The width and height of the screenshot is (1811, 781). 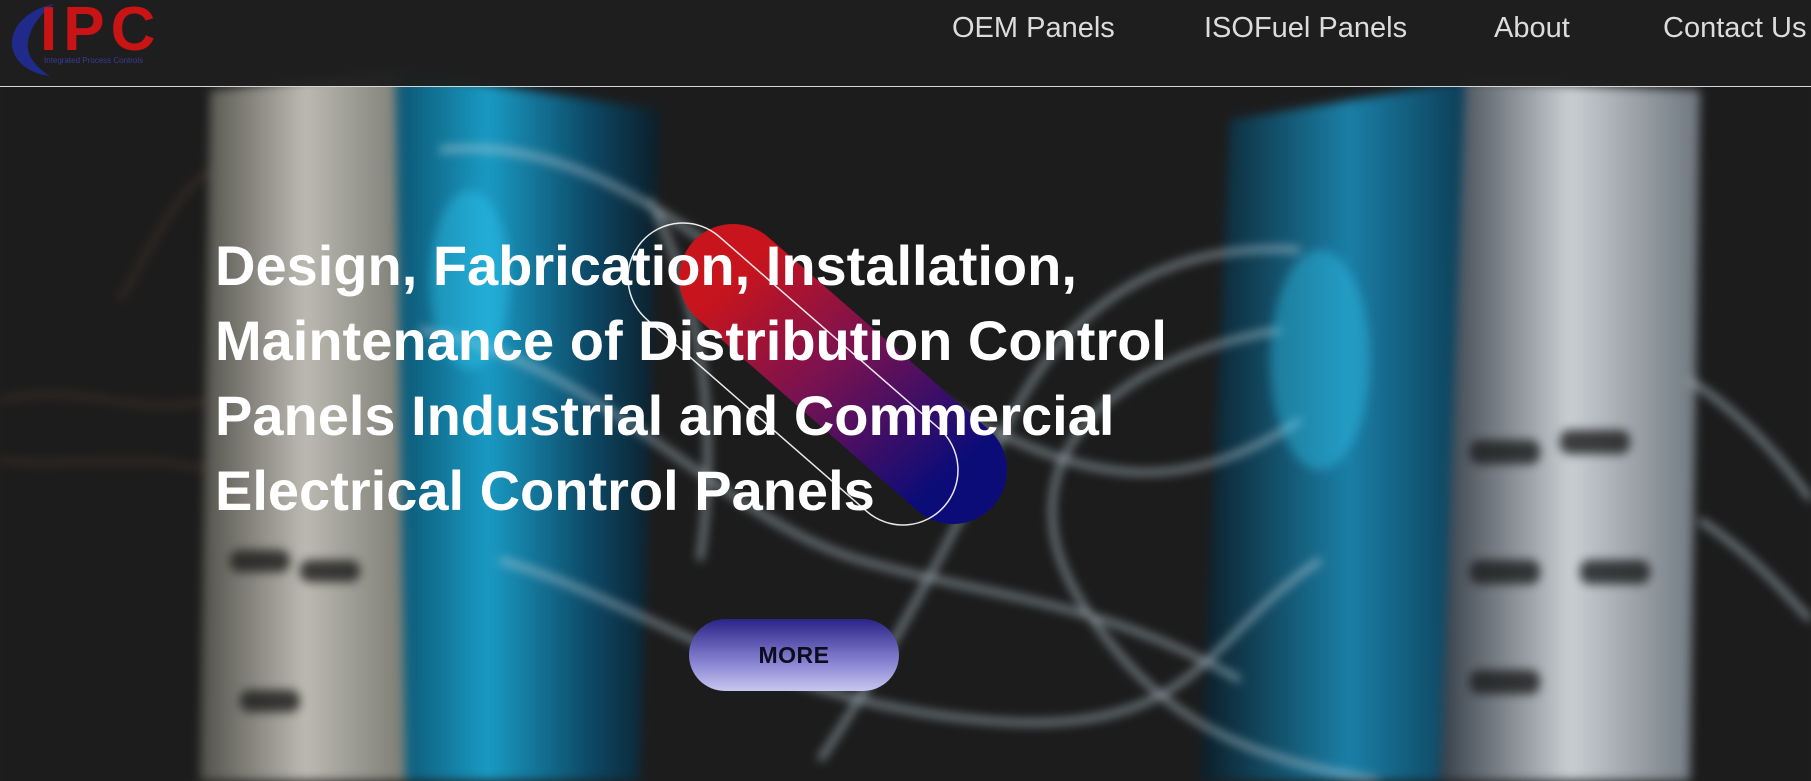 I want to click on more-button: MORE, so click(x=794, y=655).